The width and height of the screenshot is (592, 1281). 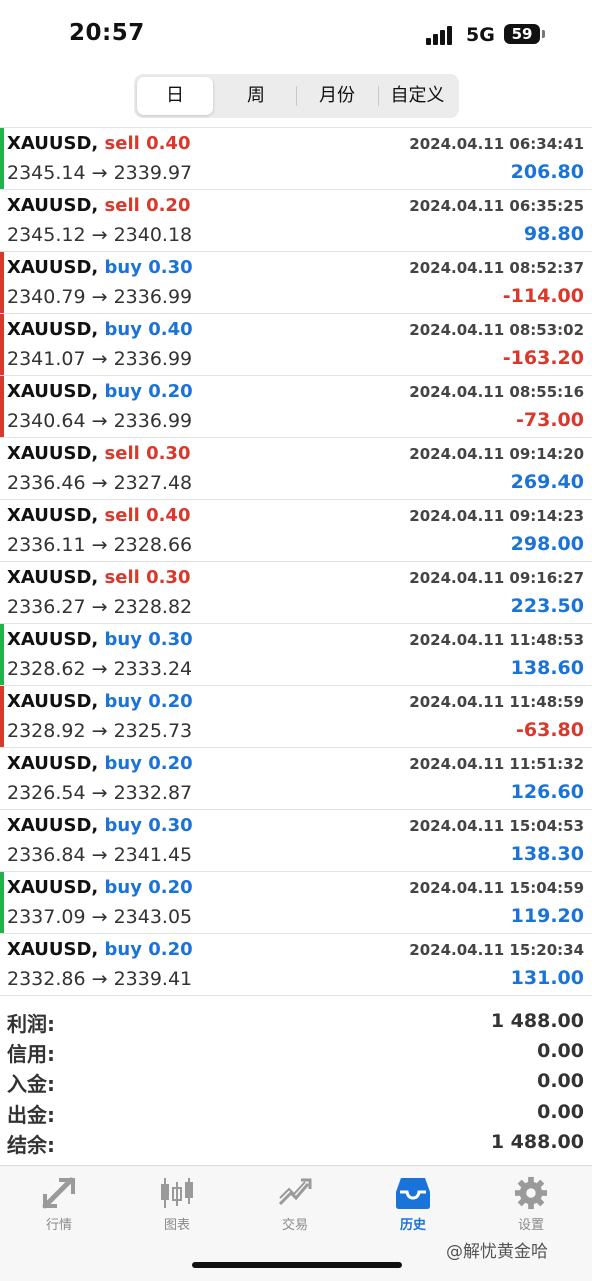 I want to click on period-segmented-control: 日 周 月份 自定义, so click(x=296, y=96).